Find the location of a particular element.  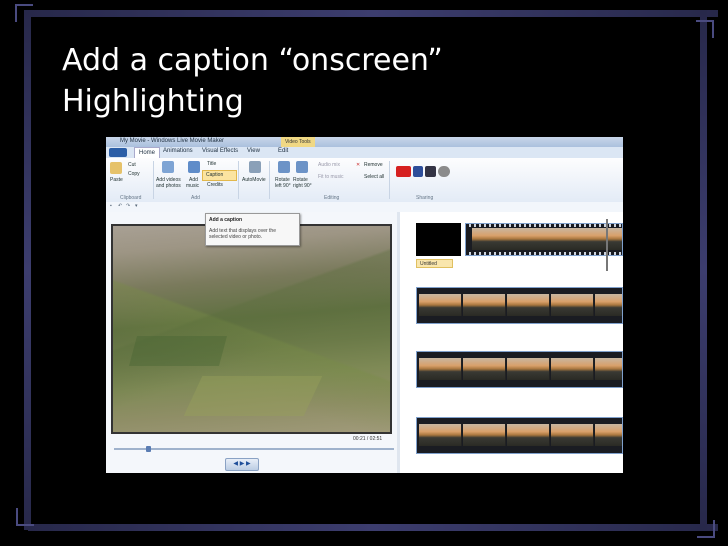

paste-label: Paste is located at coordinates (116, 180).